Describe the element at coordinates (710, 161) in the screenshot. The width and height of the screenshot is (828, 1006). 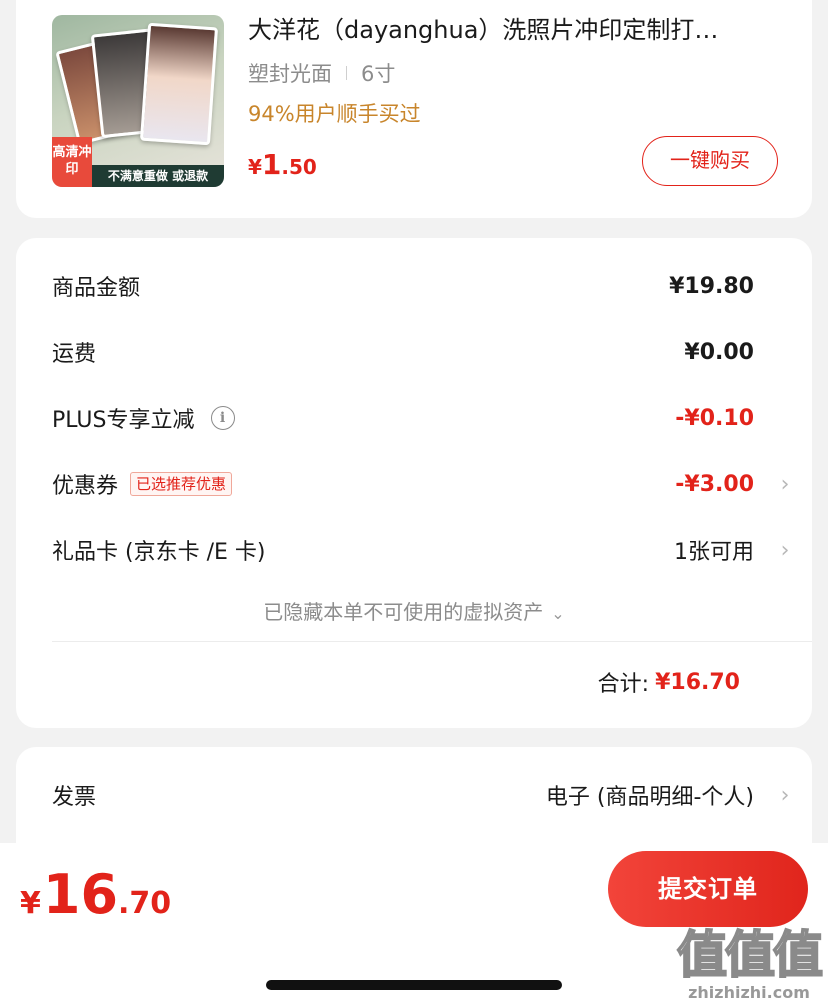
I see `one-click-buy-button: 一键购买` at that location.